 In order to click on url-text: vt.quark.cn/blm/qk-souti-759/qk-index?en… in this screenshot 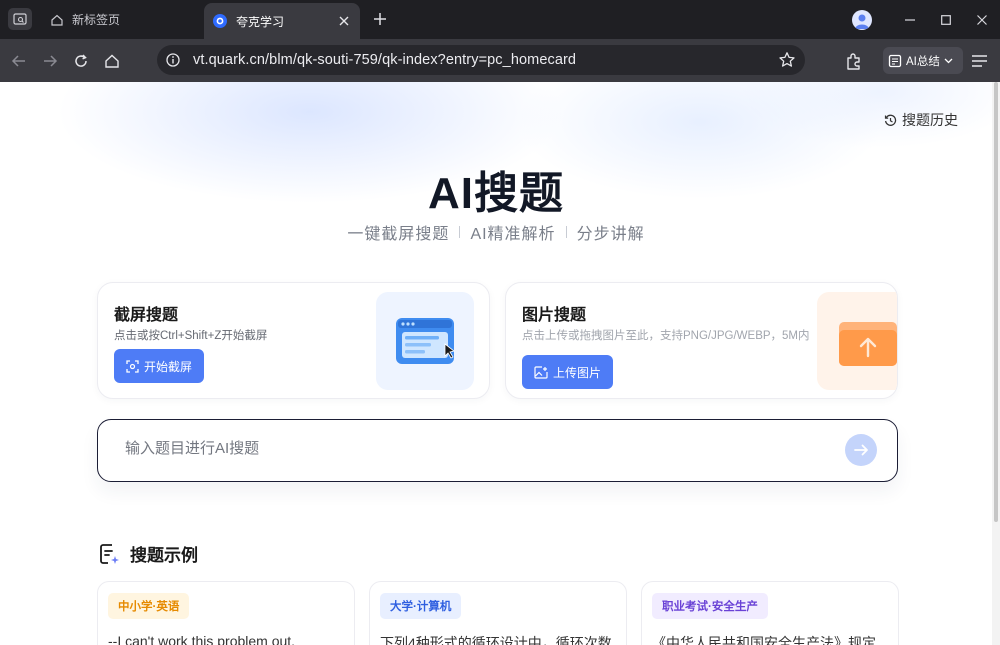, I will do `click(385, 60)`.